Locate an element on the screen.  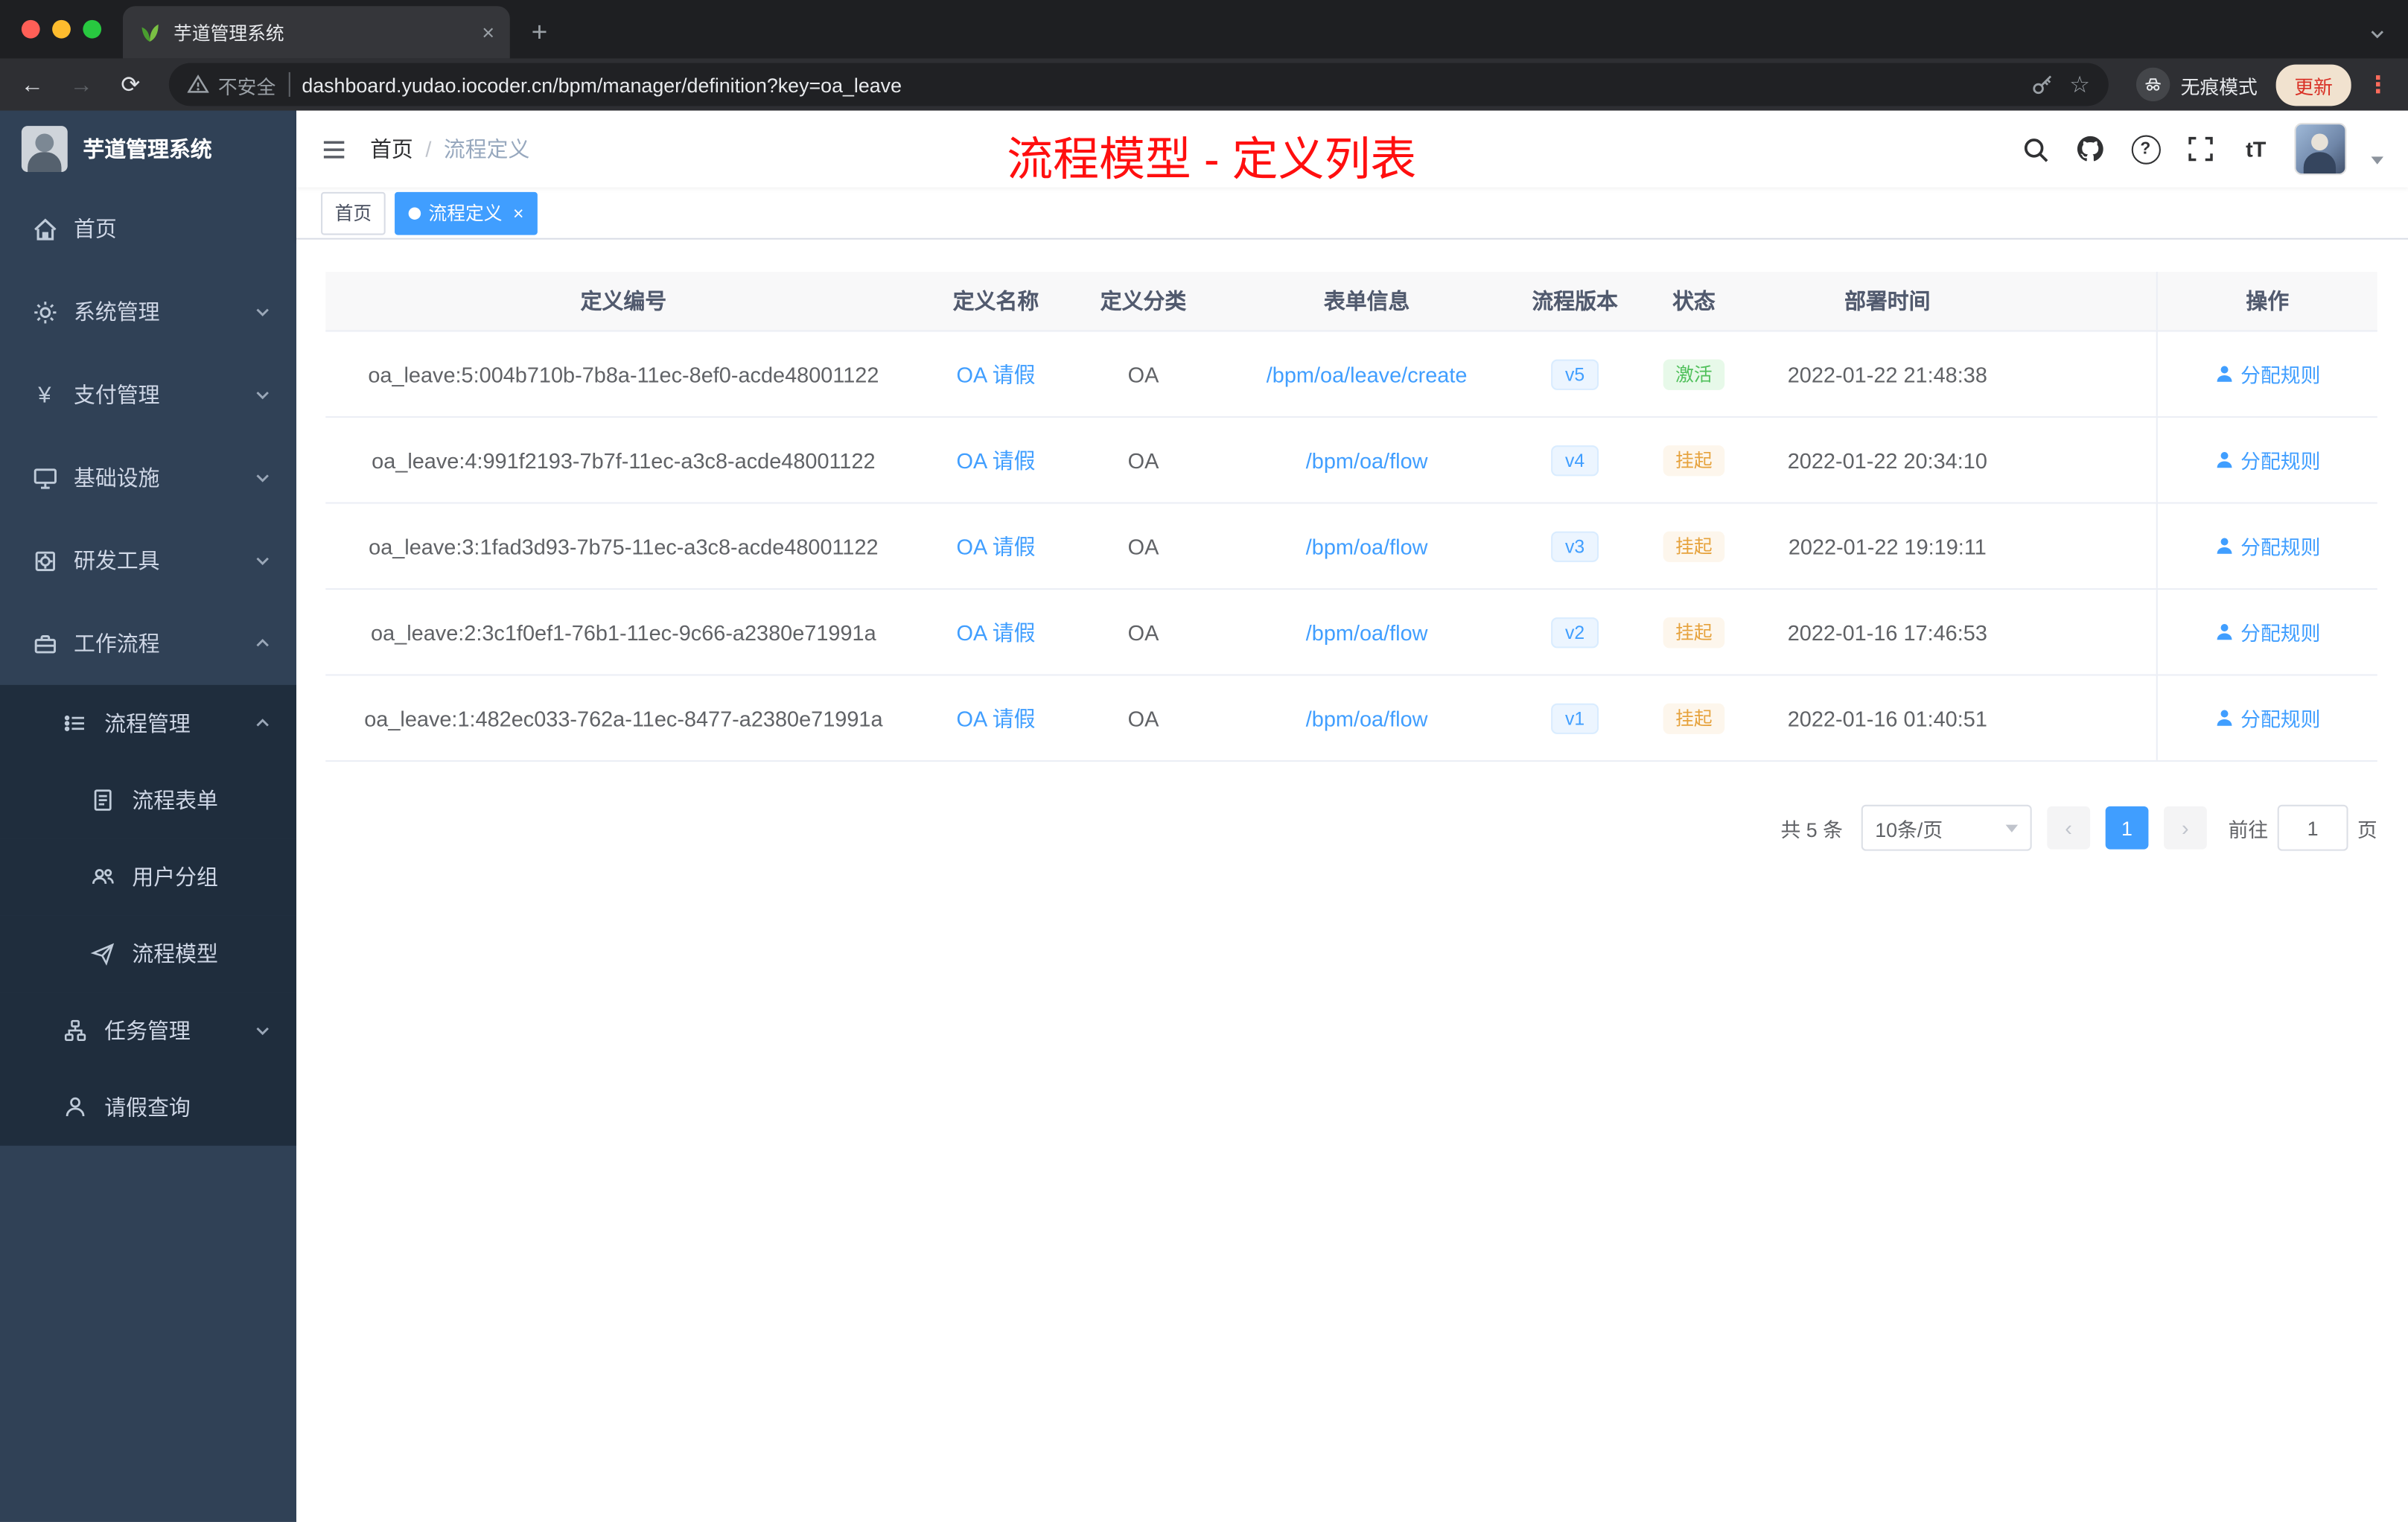
page-size-select: 10条/页 is located at coordinates (1946, 827).